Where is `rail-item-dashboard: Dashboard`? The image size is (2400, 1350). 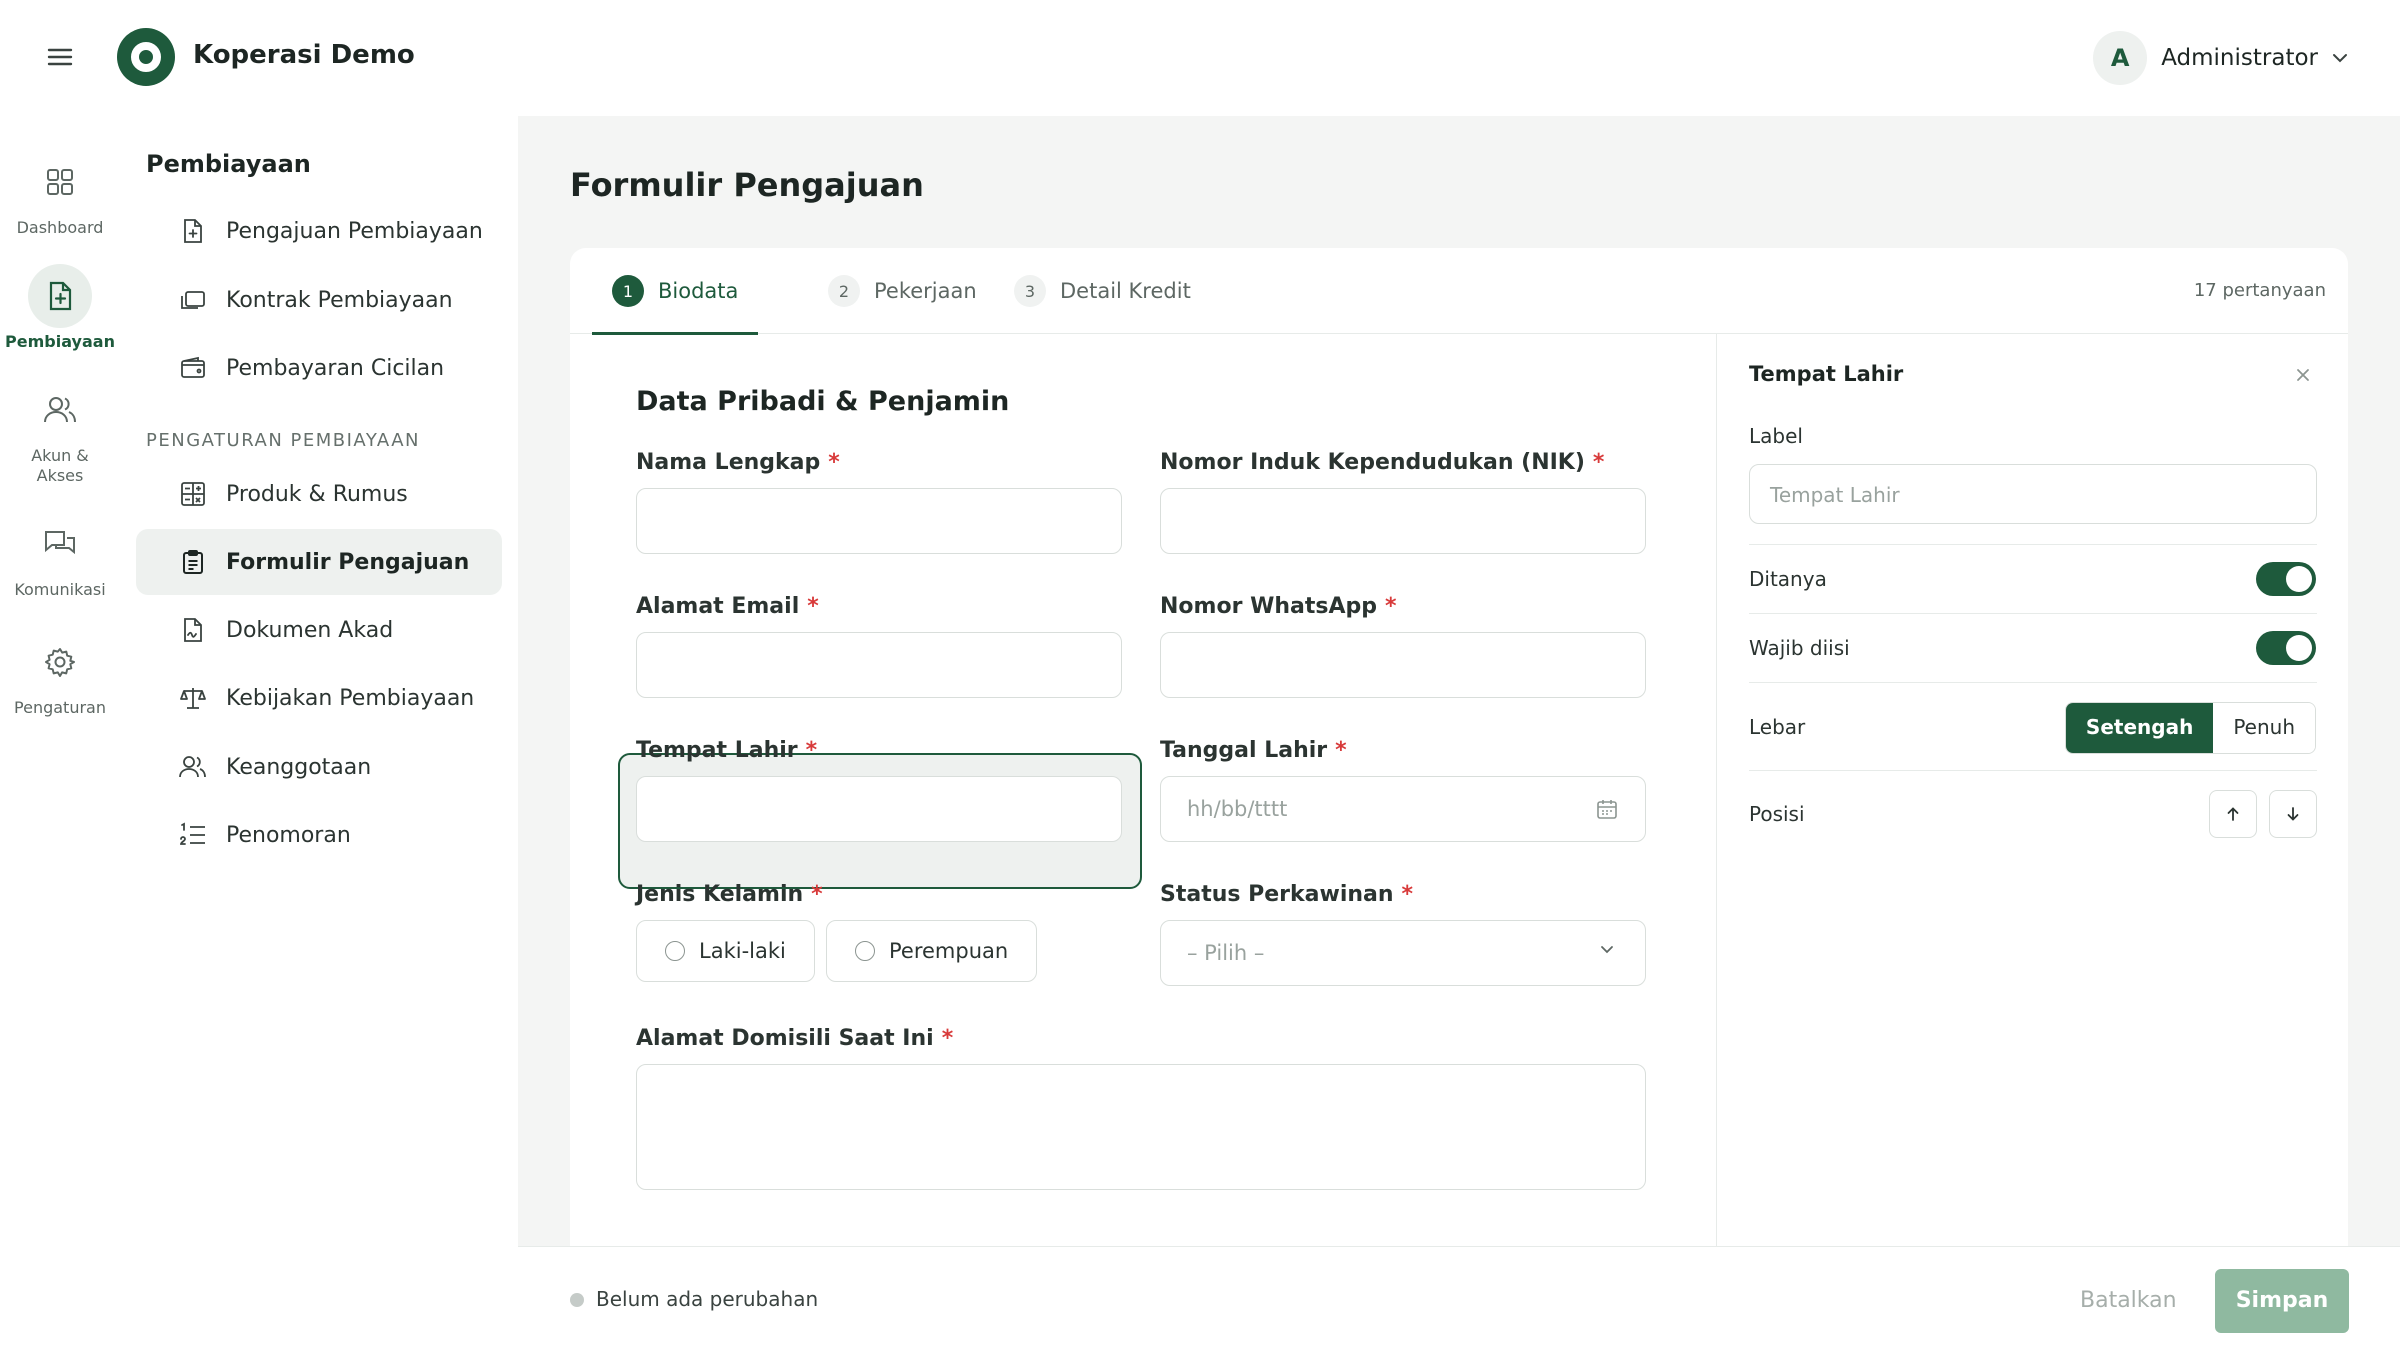 rail-item-dashboard: Dashboard is located at coordinates (60, 194).